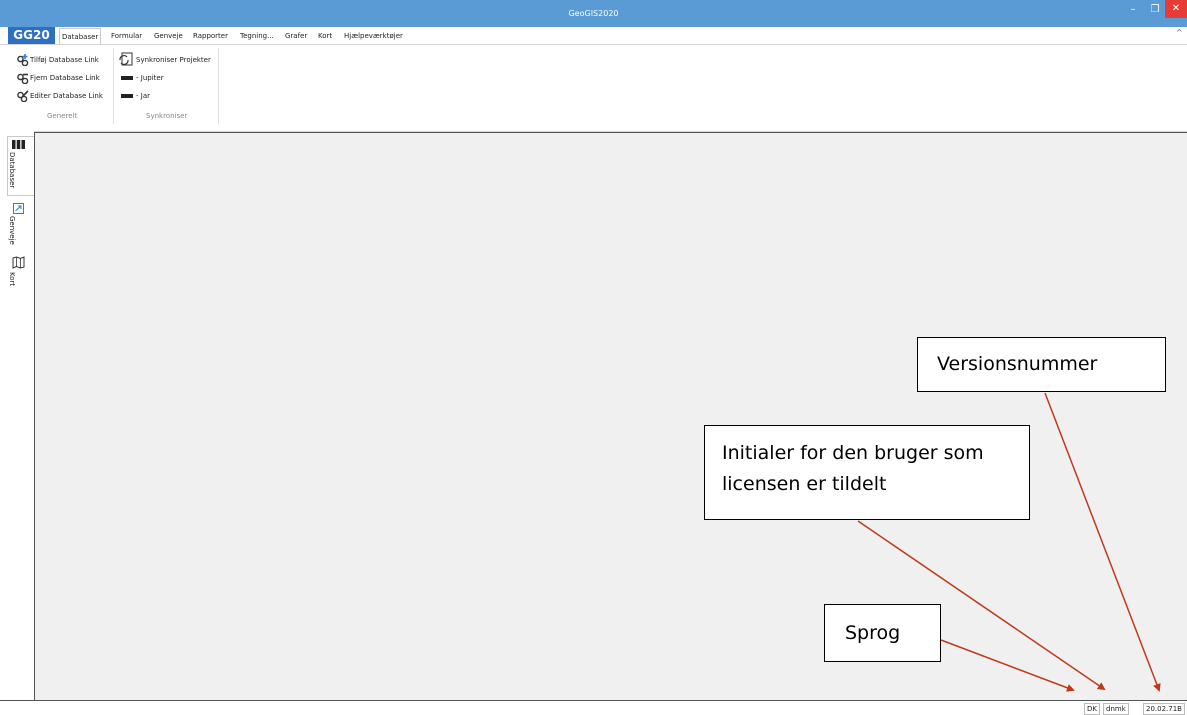 The width and height of the screenshot is (1187, 715). I want to click on ribbon-group-synkroniser-label: Synkroniser, so click(167, 116).